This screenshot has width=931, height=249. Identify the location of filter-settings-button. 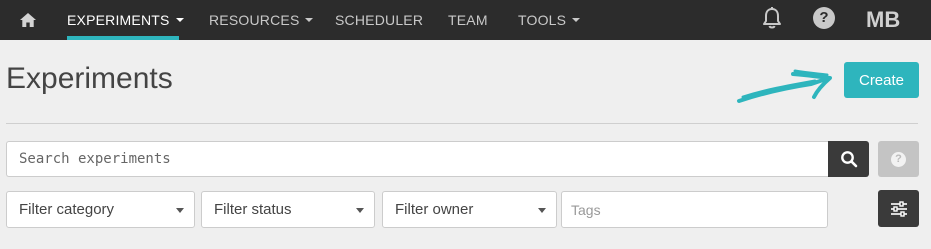
(898, 208).